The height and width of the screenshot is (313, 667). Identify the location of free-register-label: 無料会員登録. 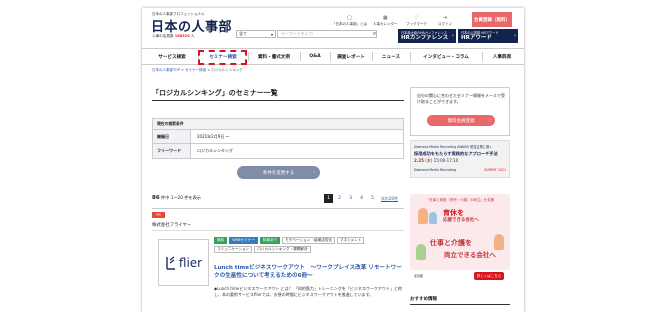
(461, 121).